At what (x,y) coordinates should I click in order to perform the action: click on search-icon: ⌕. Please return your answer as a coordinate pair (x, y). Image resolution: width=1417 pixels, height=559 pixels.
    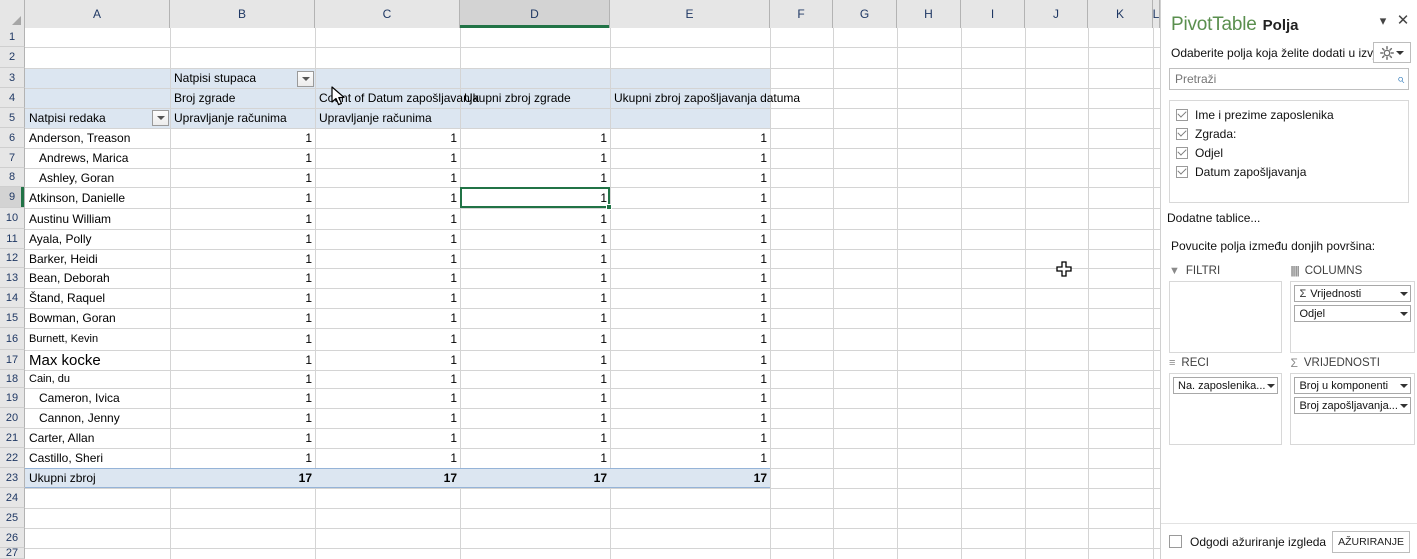
    Looking at the image, I should click on (1400, 79).